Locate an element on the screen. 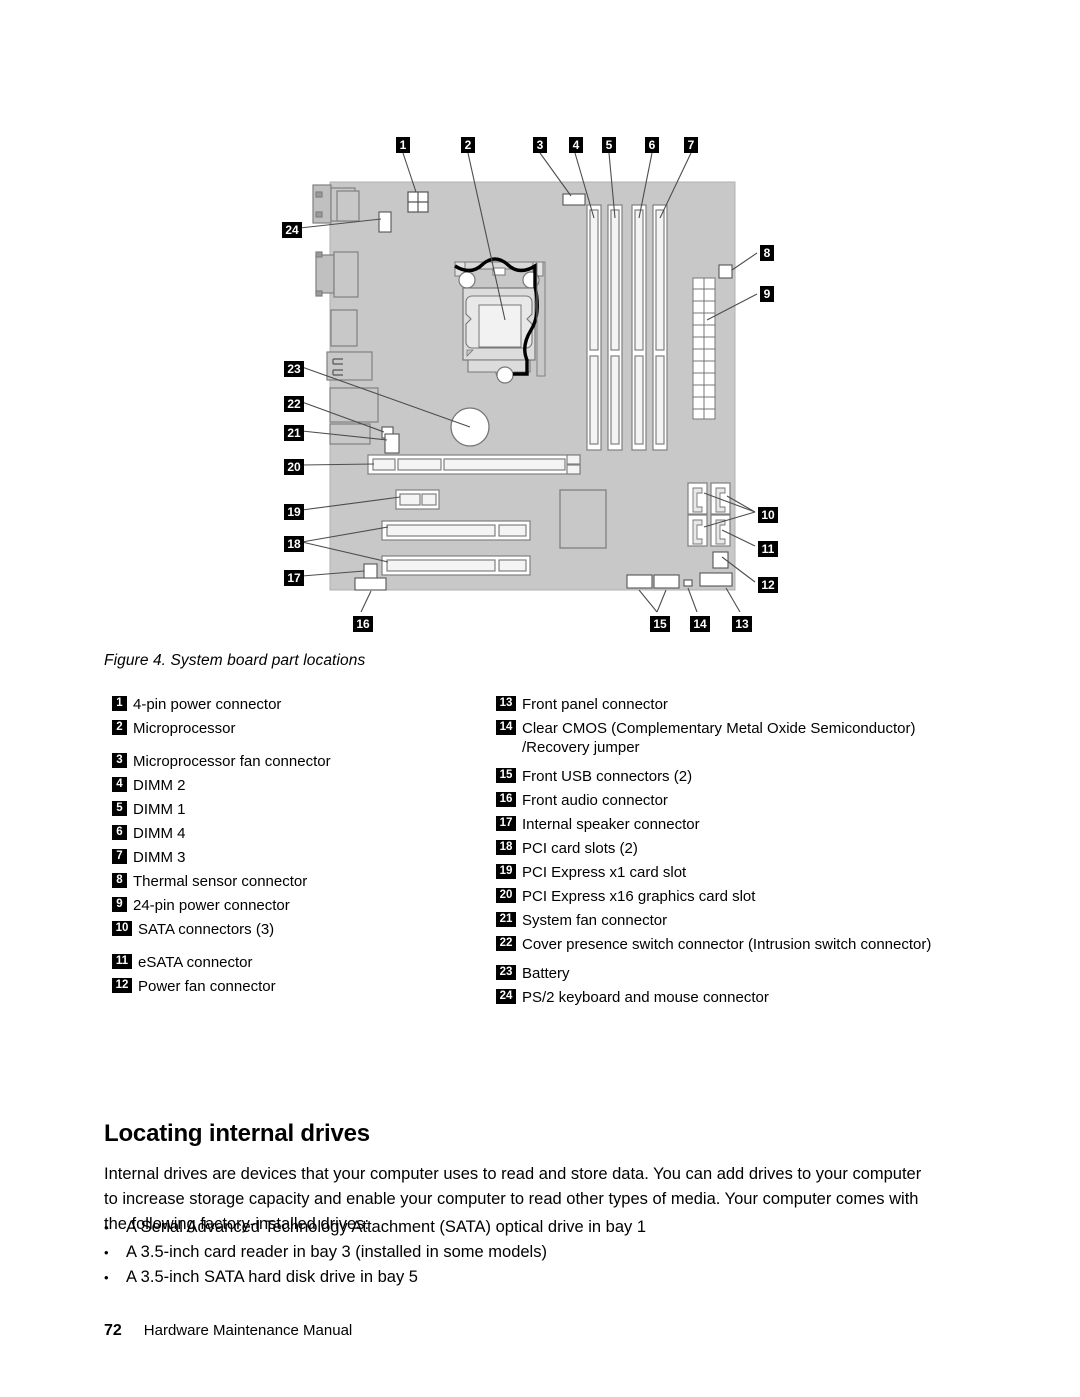 The height and width of the screenshot is (1397, 1080). callout-badge-11: 11 is located at coordinates (768, 549).